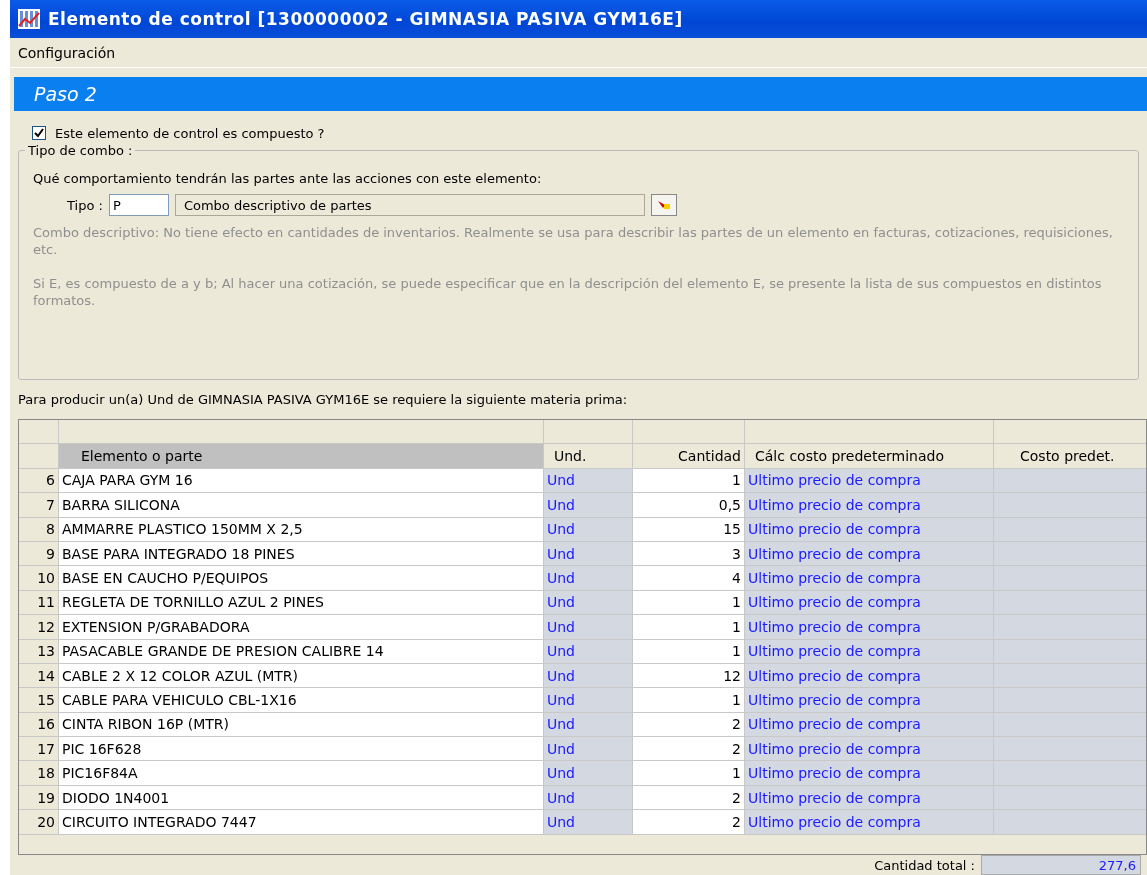  Describe the element at coordinates (39, 749) in the screenshot. I see `row-number: 17` at that location.